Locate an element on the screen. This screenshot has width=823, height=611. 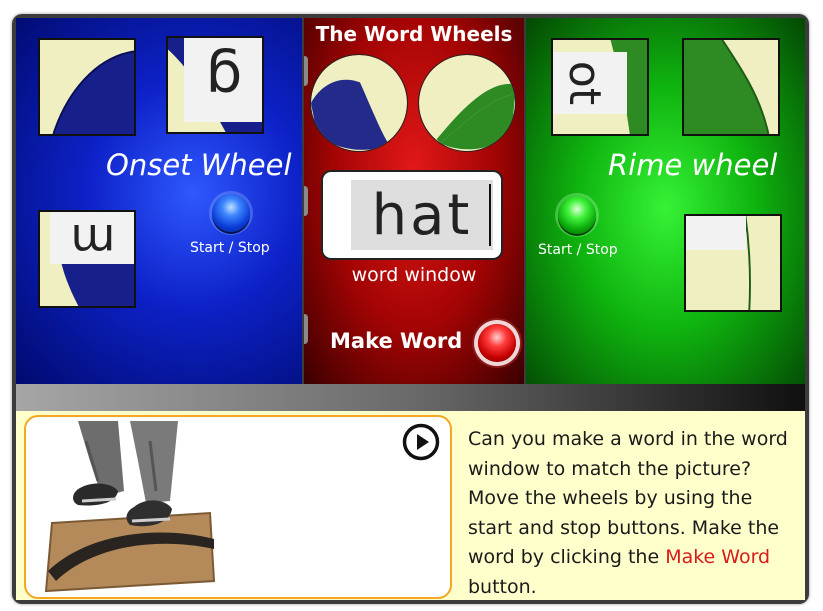
rime-start-stop-button is located at coordinates (577, 215).